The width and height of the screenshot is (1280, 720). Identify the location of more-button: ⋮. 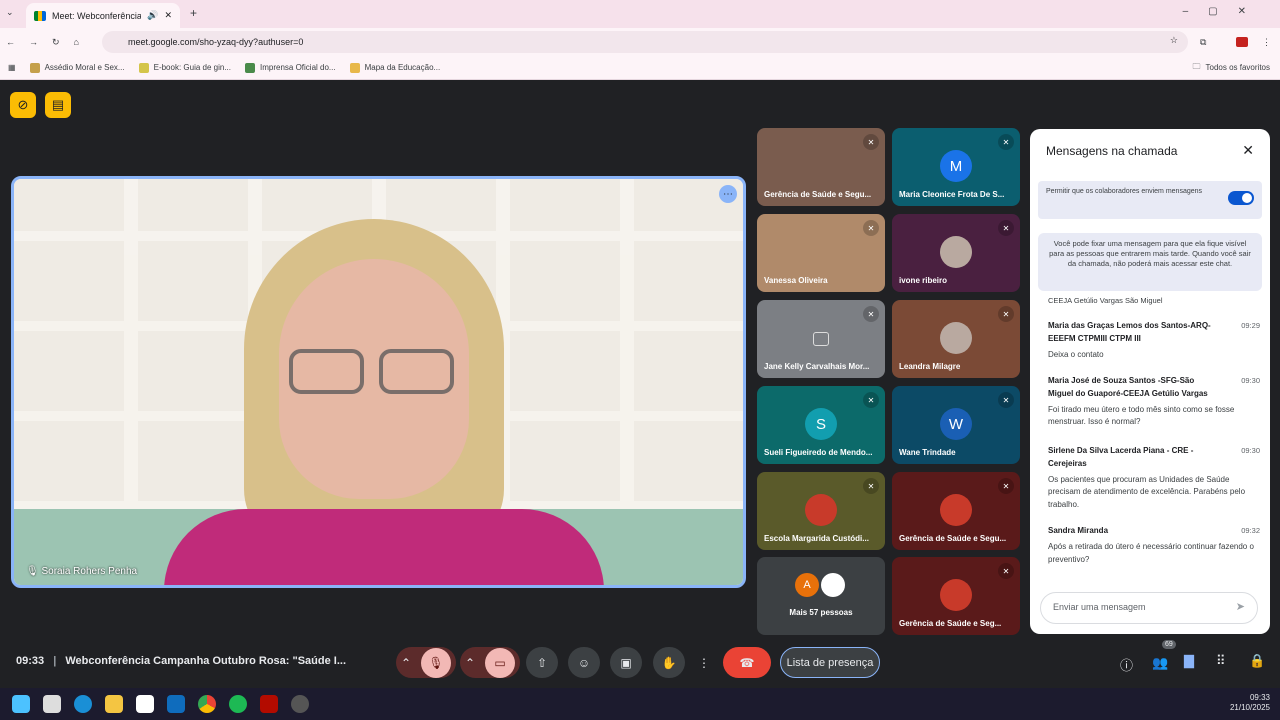
(704, 662).